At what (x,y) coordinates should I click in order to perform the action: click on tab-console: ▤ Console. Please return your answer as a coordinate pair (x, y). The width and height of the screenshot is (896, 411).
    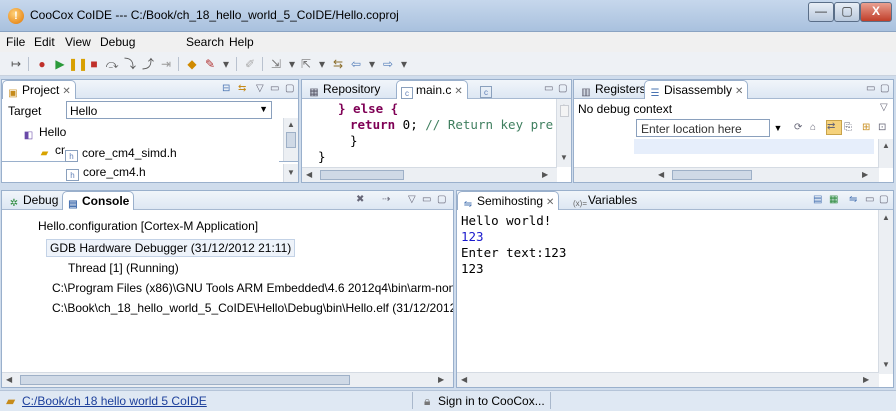
    Looking at the image, I should click on (98, 200).